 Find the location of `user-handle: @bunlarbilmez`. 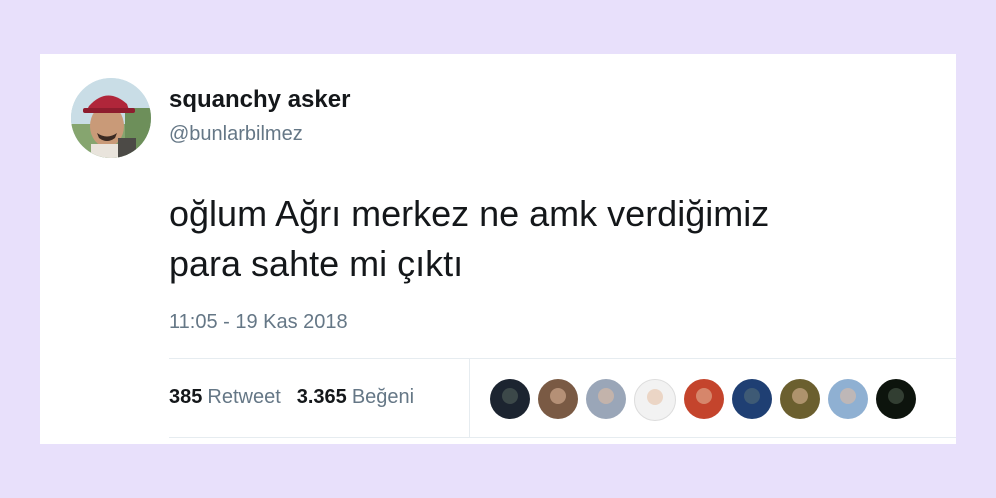

user-handle: @bunlarbilmez is located at coordinates (236, 134).